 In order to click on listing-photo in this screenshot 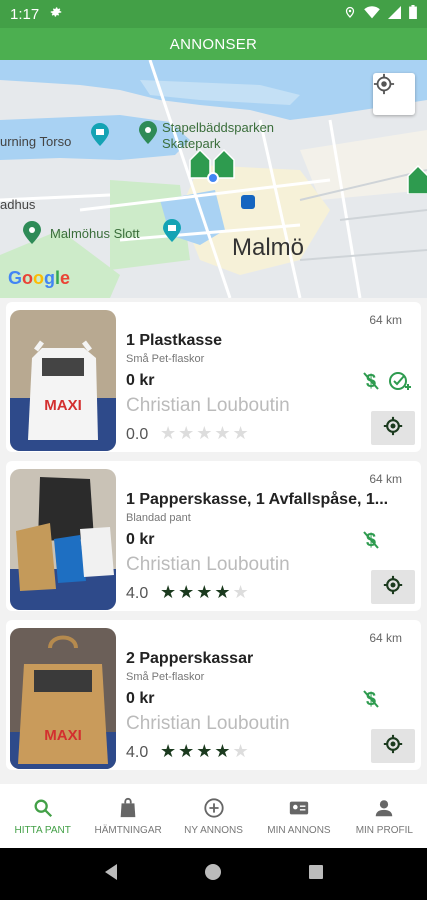, I will do `click(63, 539)`.